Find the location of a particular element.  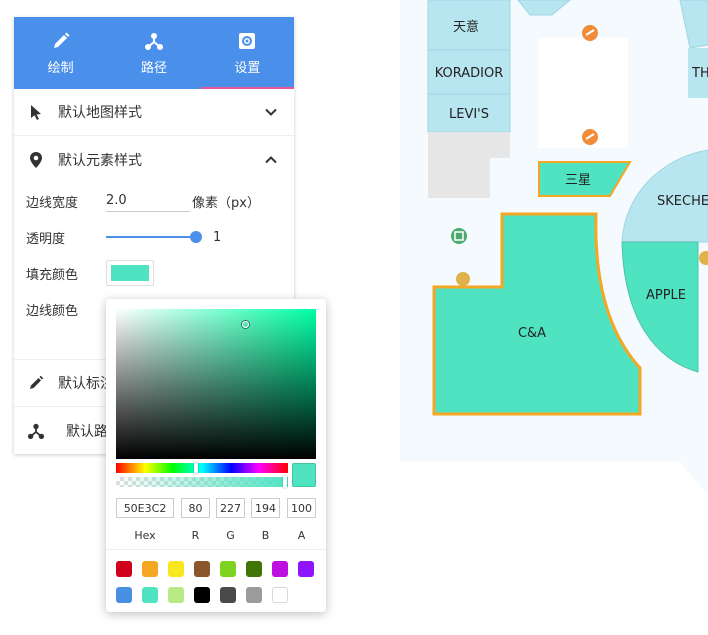

tab-route: 路径 is located at coordinates (153, 53).